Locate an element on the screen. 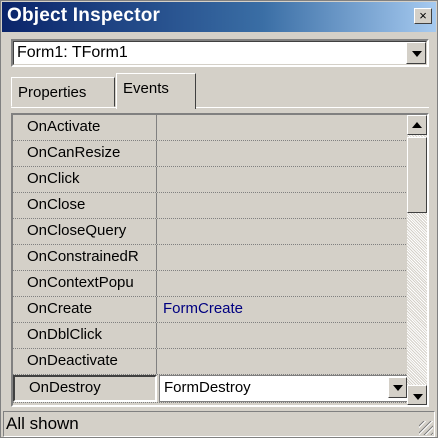 This screenshot has width=438, height=438. tab-properties: Properties is located at coordinates (63, 92).